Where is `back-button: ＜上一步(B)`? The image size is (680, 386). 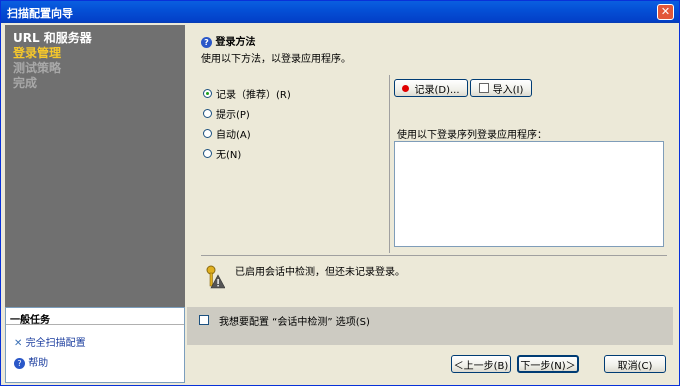
back-button: ＜上一步(B) is located at coordinates (481, 364).